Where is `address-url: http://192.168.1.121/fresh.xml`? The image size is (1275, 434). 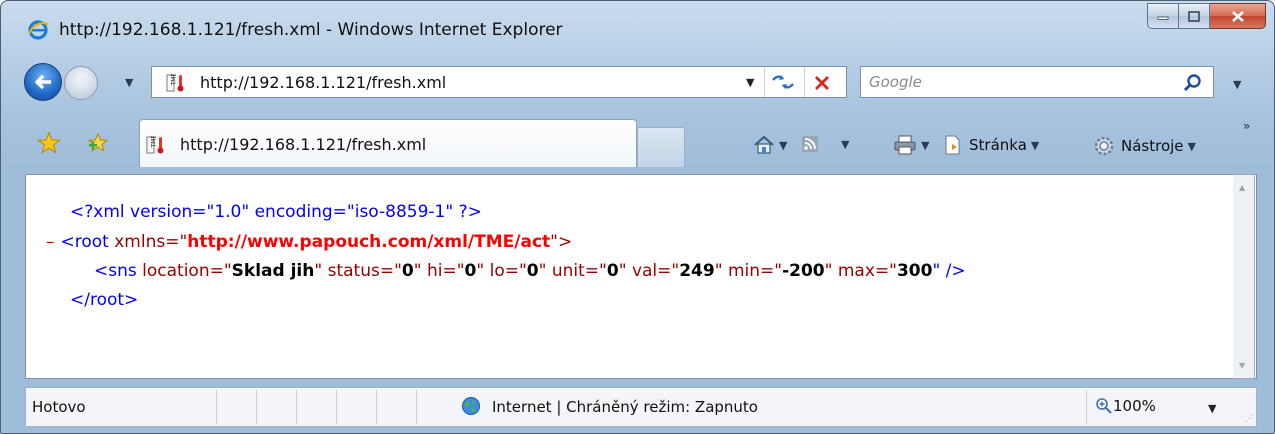
address-url: http://192.168.1.121/fresh.xml is located at coordinates (323, 82).